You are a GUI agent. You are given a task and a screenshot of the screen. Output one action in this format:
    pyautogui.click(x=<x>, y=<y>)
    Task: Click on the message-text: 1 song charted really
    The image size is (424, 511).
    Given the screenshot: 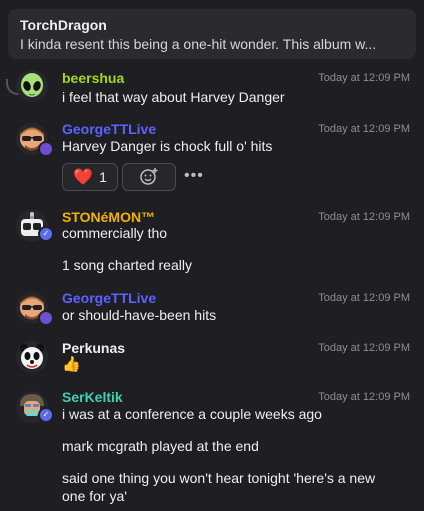 What is the action you would take?
    pyautogui.click(x=127, y=265)
    